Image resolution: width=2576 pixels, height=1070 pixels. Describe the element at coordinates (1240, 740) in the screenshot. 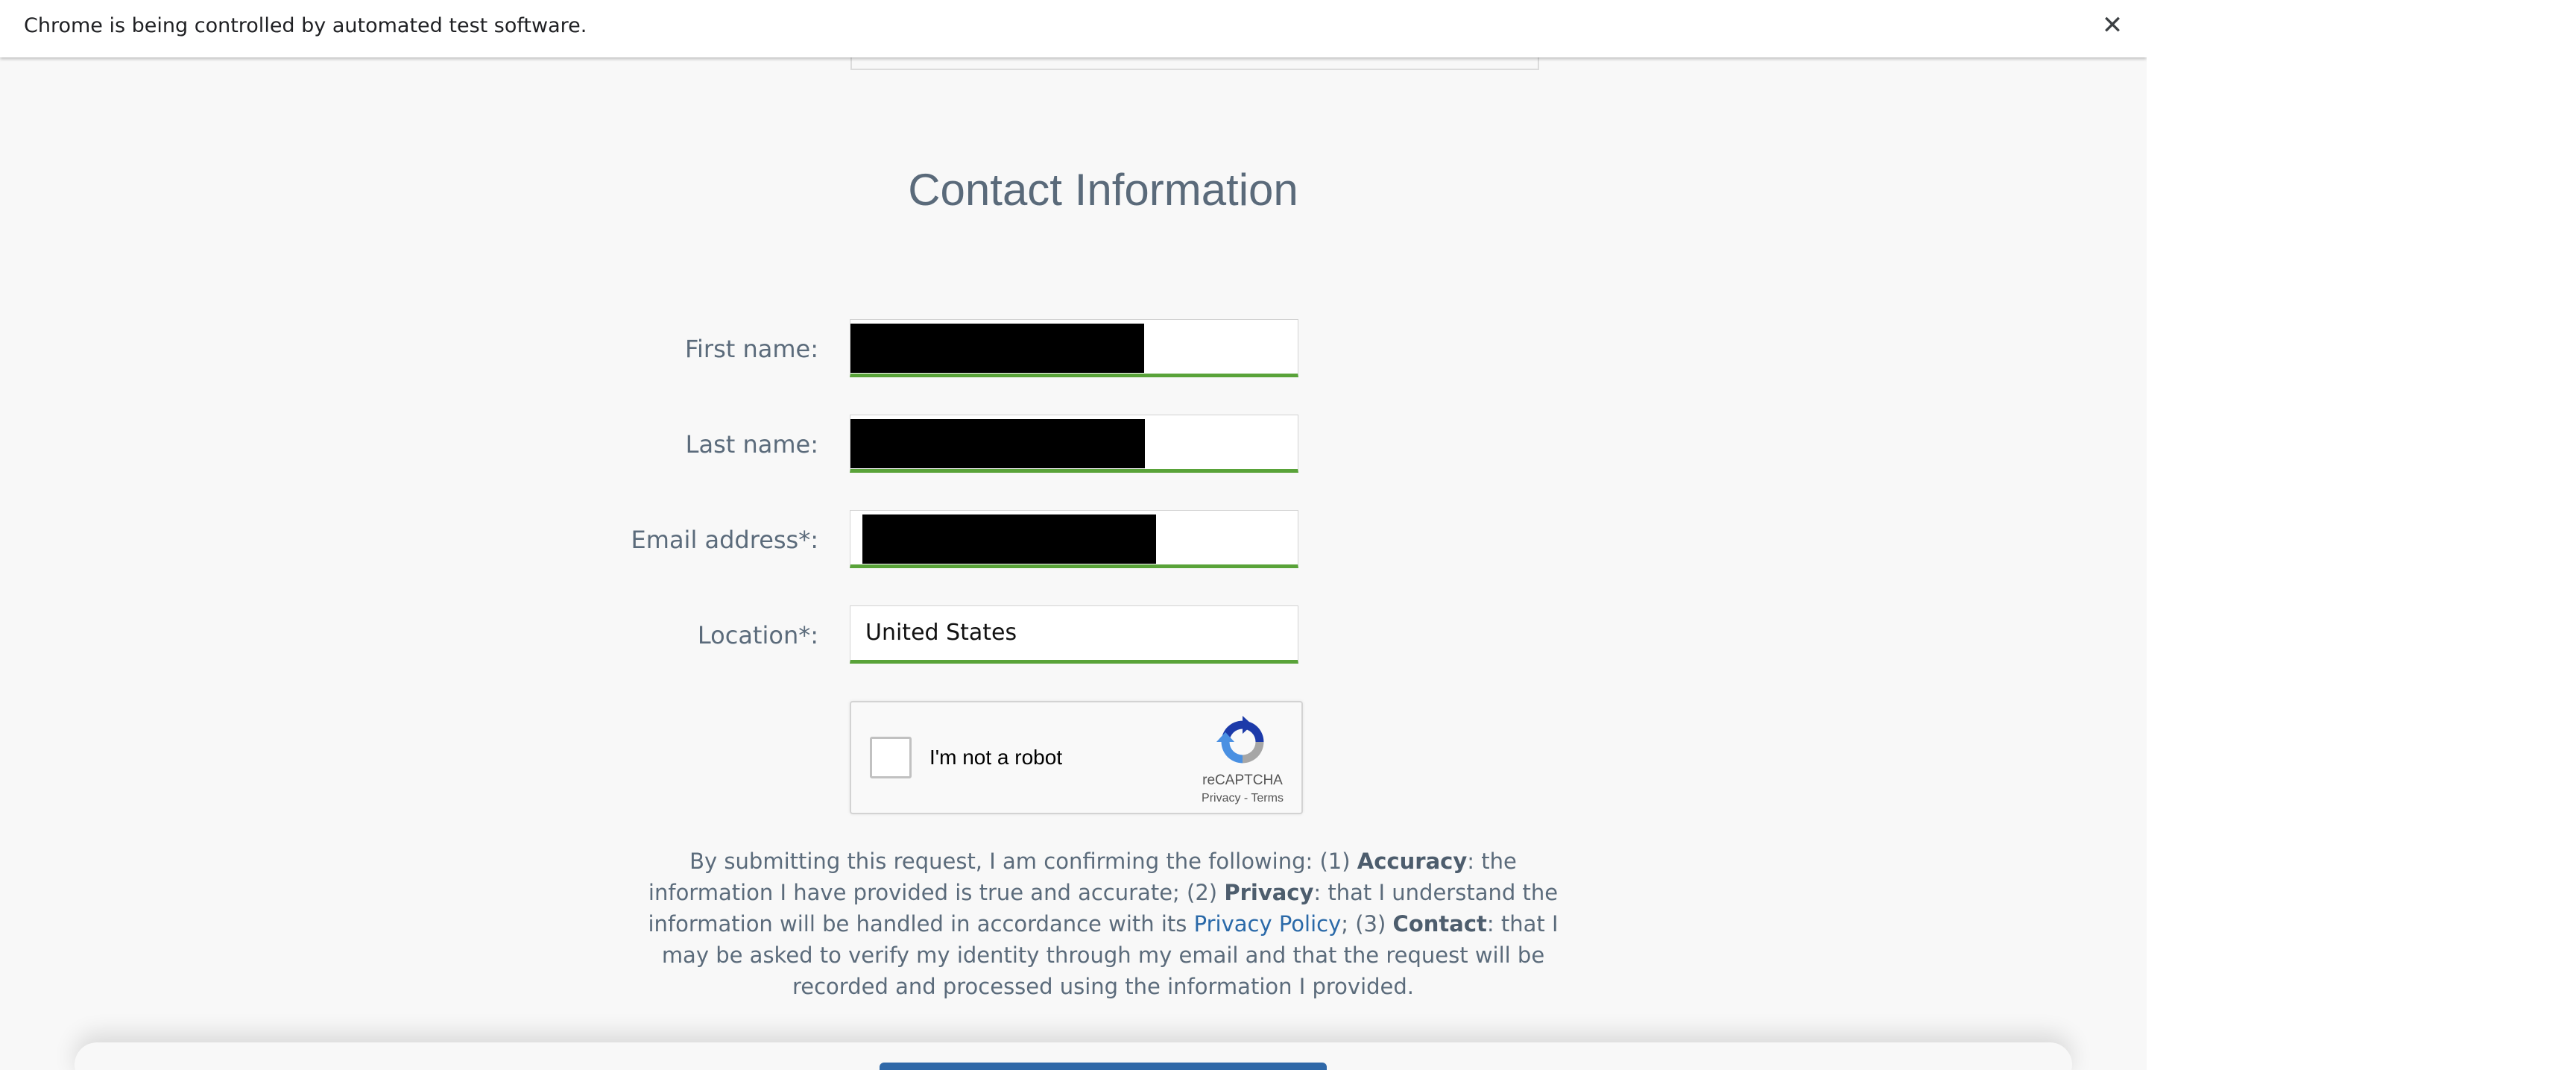

I see `recaptcha-logo-icon` at that location.